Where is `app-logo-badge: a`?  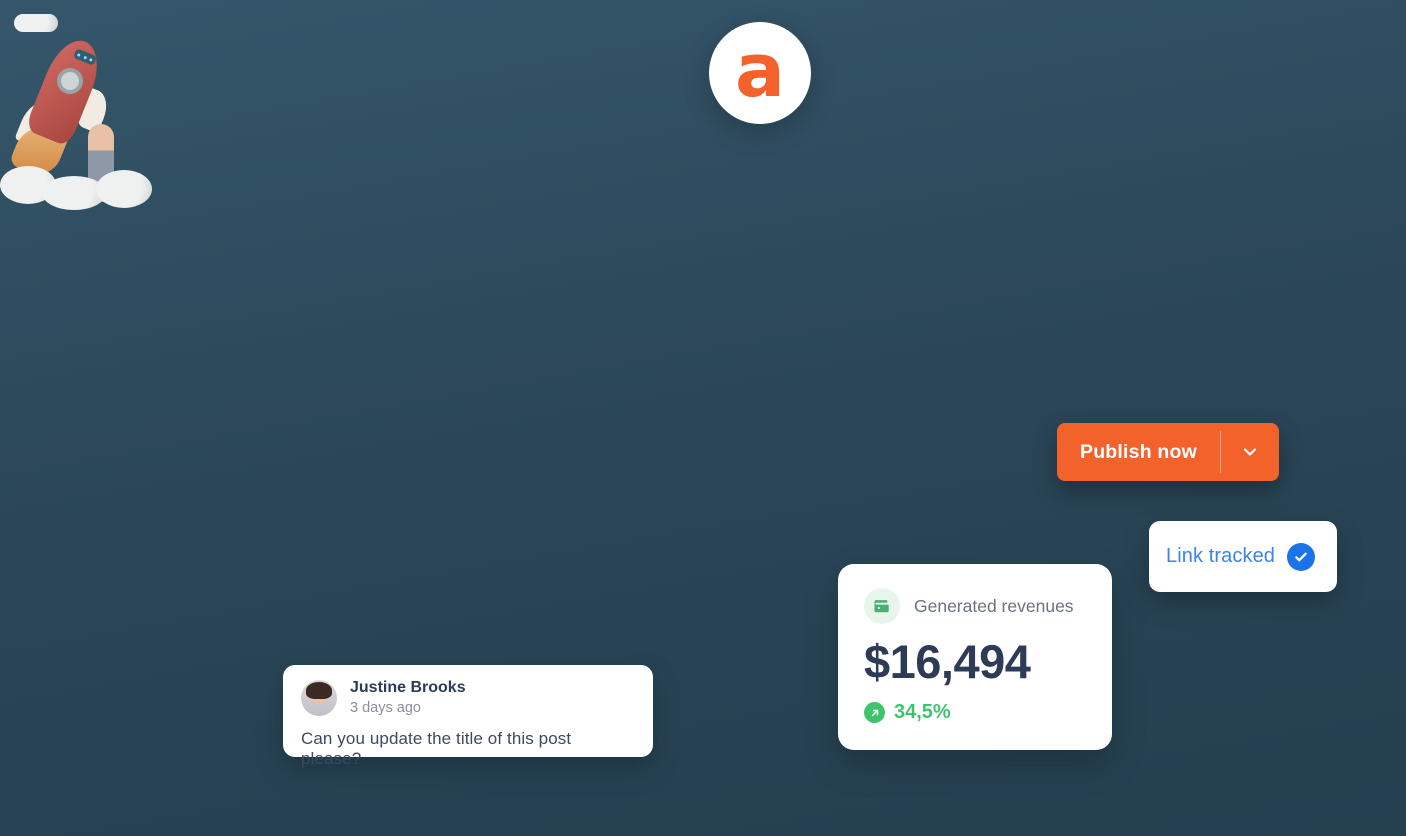
app-logo-badge: a is located at coordinates (760, 73).